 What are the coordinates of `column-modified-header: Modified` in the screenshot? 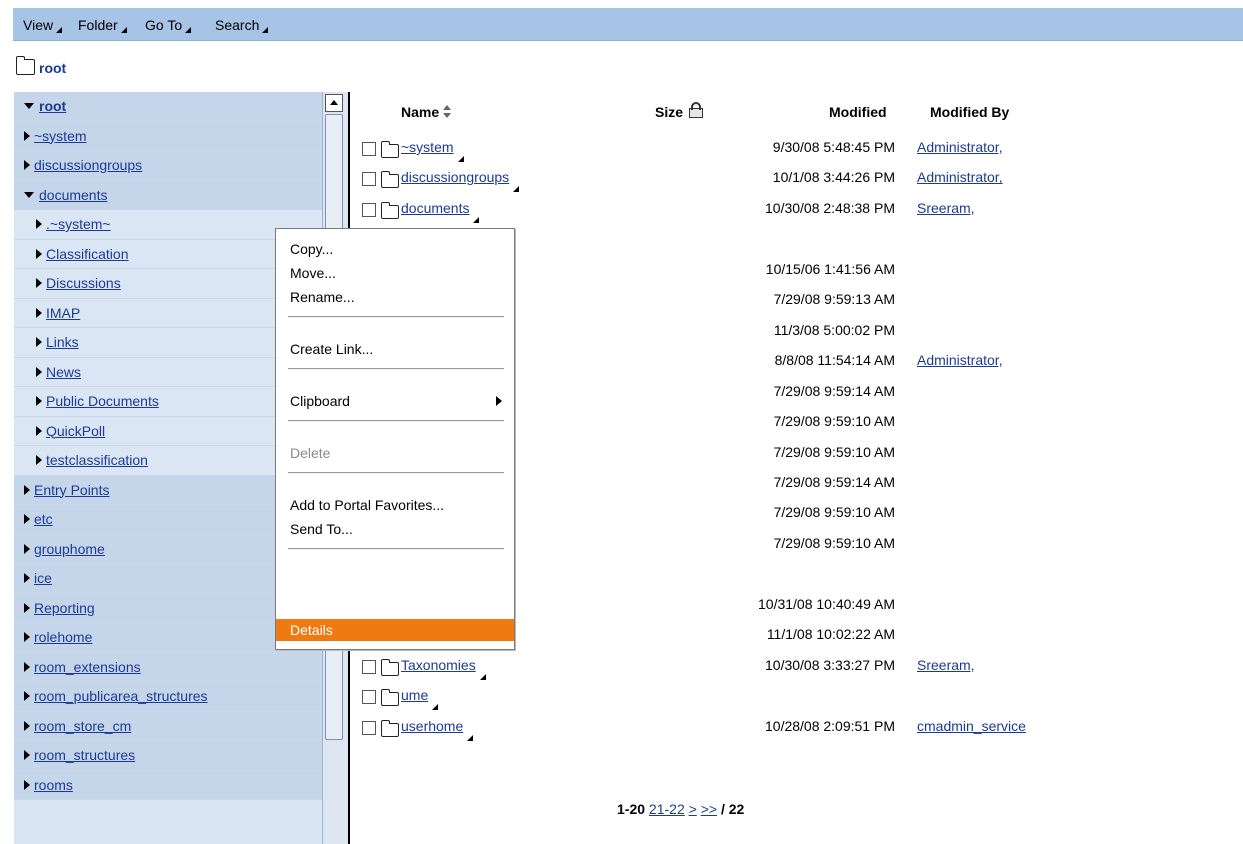 It's located at (858, 112).